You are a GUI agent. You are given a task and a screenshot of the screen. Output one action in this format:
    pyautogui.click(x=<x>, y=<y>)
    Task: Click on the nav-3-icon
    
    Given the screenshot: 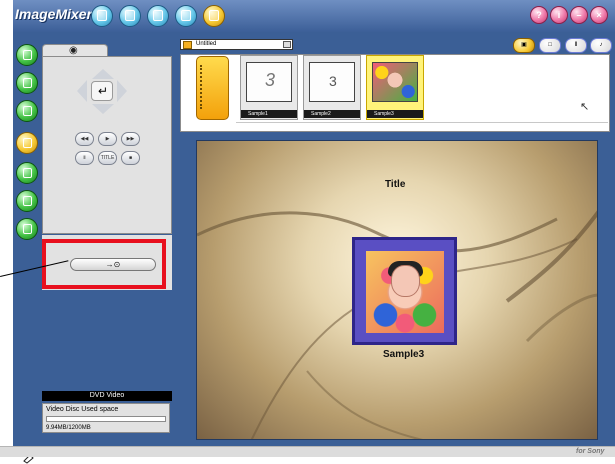 What is the action you would take?
    pyautogui.click(x=27, y=111)
    